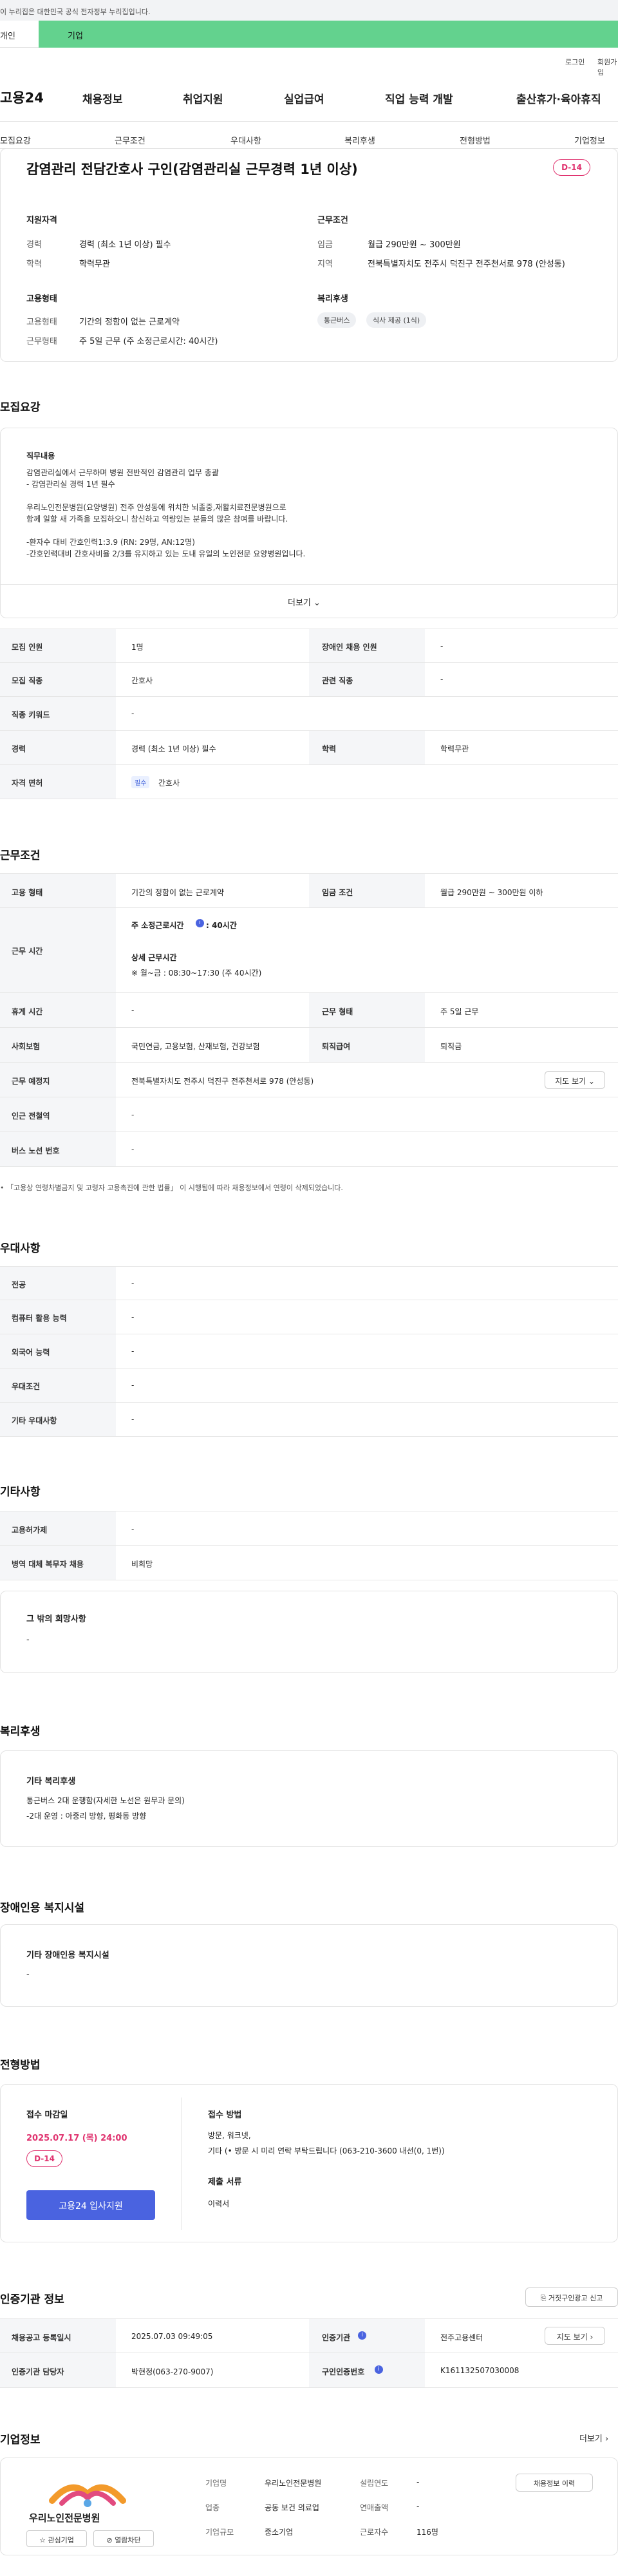 This screenshot has height=2576, width=618. What do you see at coordinates (304, 98) in the screenshot?
I see `gnb-item-unemployment-benefits: 실업급여` at bounding box center [304, 98].